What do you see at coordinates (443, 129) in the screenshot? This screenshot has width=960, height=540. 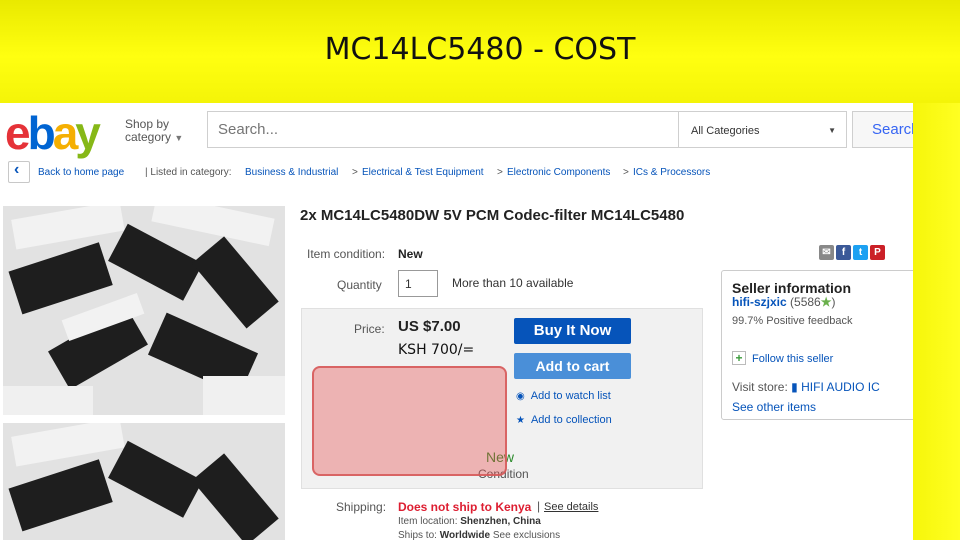 I see `search-input` at bounding box center [443, 129].